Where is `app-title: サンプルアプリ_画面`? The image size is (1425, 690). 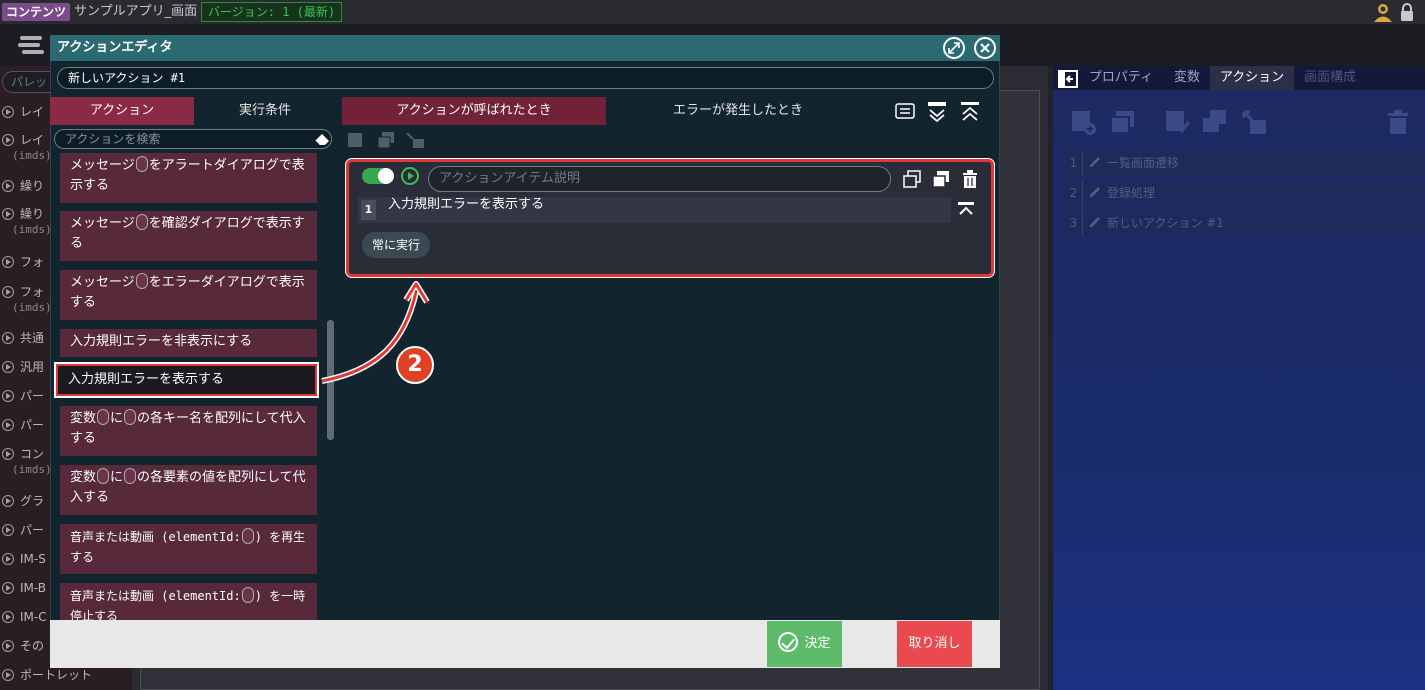
app-title: サンプルアプリ_画面 is located at coordinates (136, 11).